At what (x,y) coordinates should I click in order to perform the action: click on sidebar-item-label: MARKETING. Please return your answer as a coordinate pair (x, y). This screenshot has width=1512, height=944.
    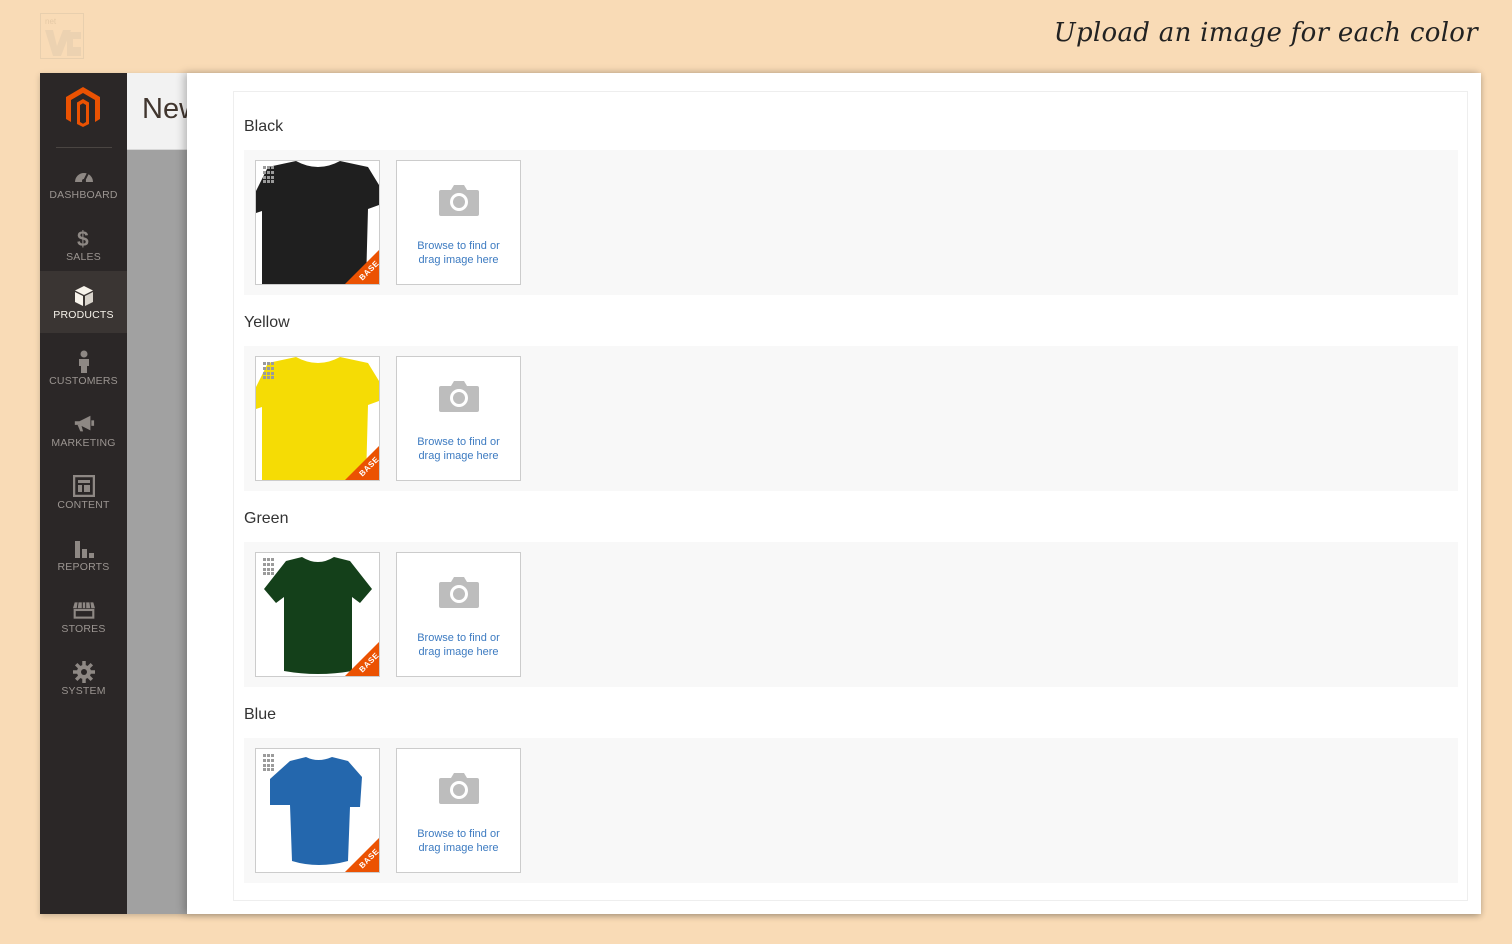
    Looking at the image, I should click on (83, 443).